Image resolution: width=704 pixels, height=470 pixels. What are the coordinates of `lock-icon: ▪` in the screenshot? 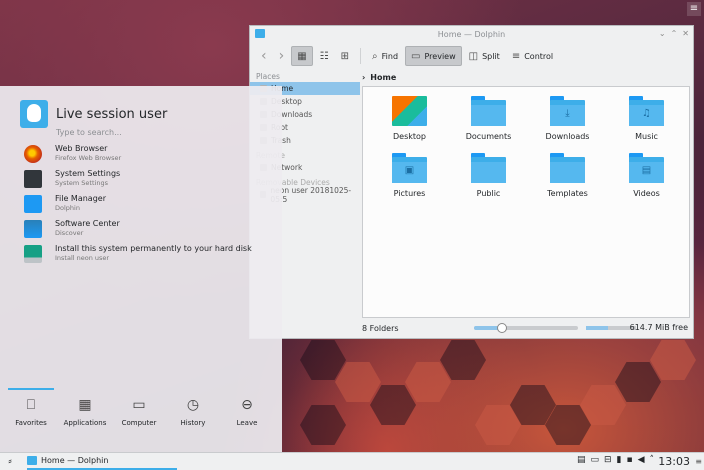 It's located at (629, 460).